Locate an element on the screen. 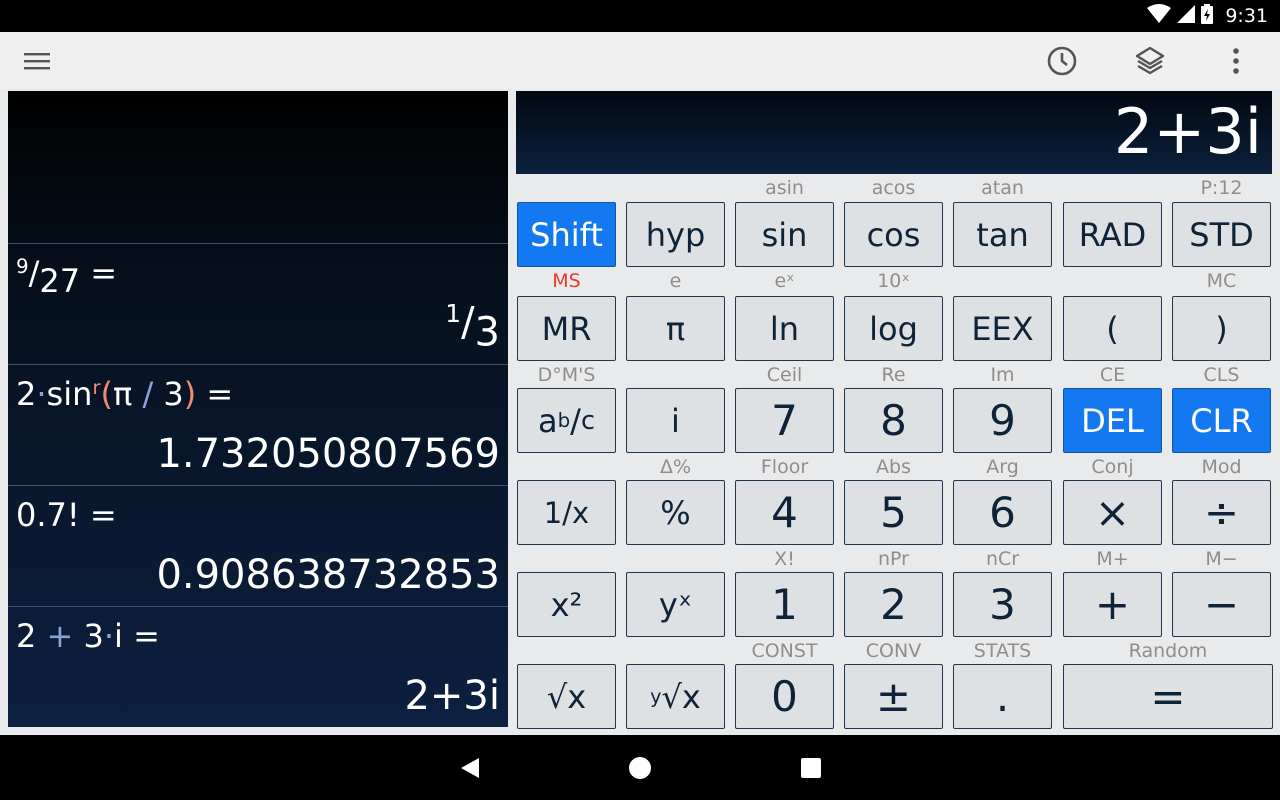 The height and width of the screenshot is (800, 1280). secondary-label-factorial: X! is located at coordinates (784, 559).